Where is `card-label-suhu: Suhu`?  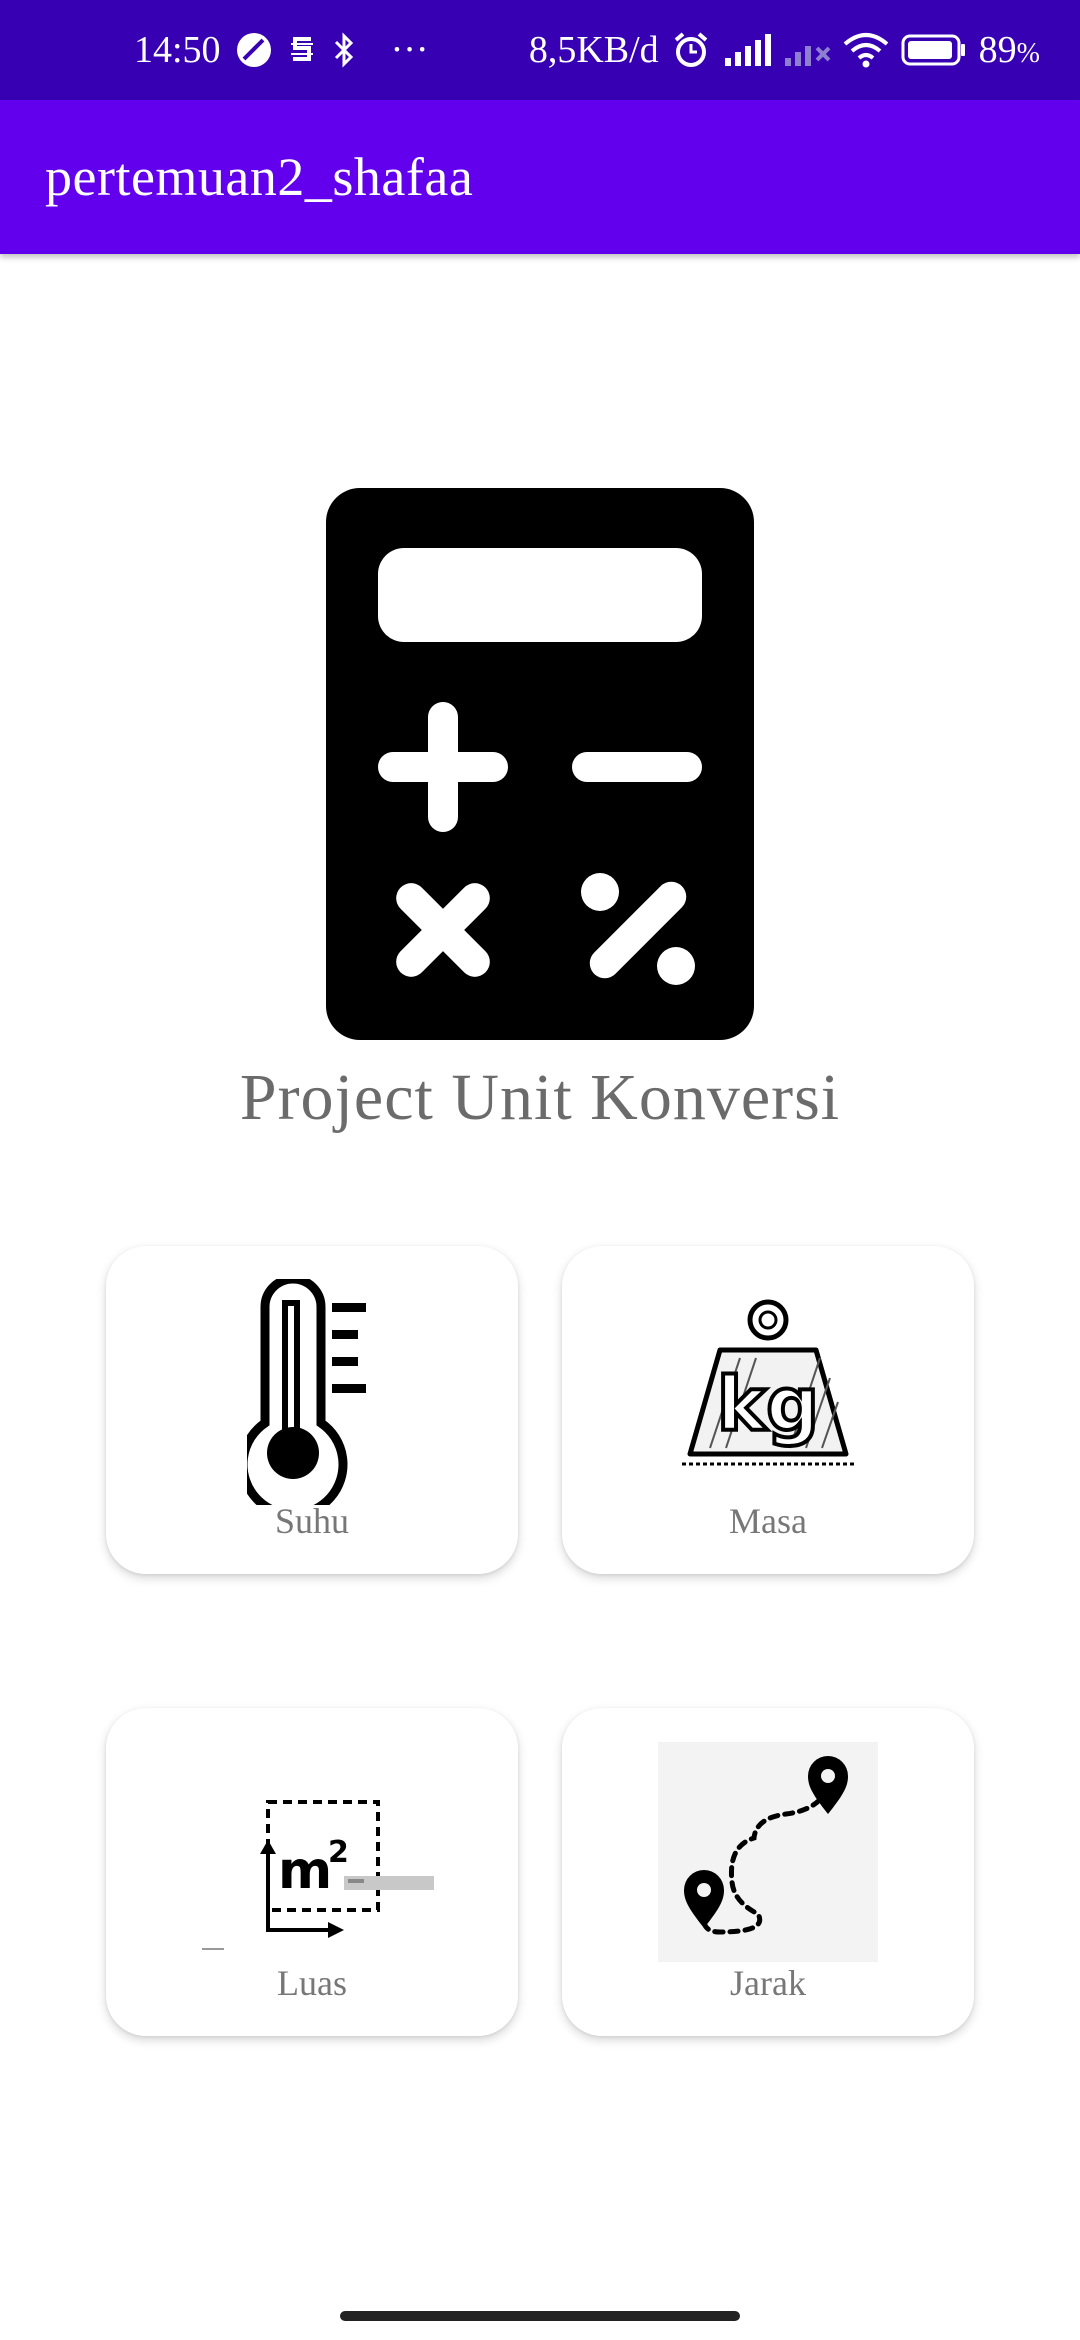 card-label-suhu: Suhu is located at coordinates (312, 1521).